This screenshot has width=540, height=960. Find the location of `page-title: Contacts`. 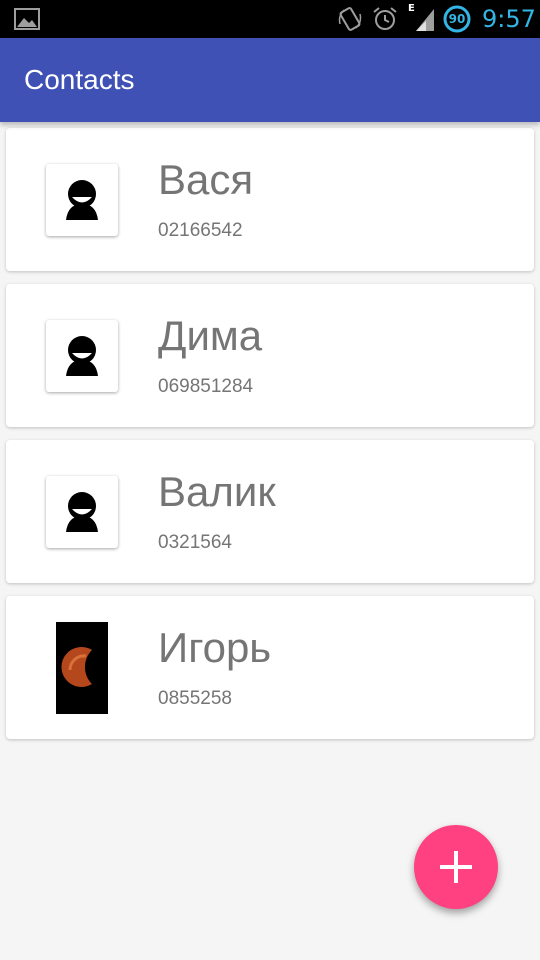

page-title: Contacts is located at coordinates (79, 79).